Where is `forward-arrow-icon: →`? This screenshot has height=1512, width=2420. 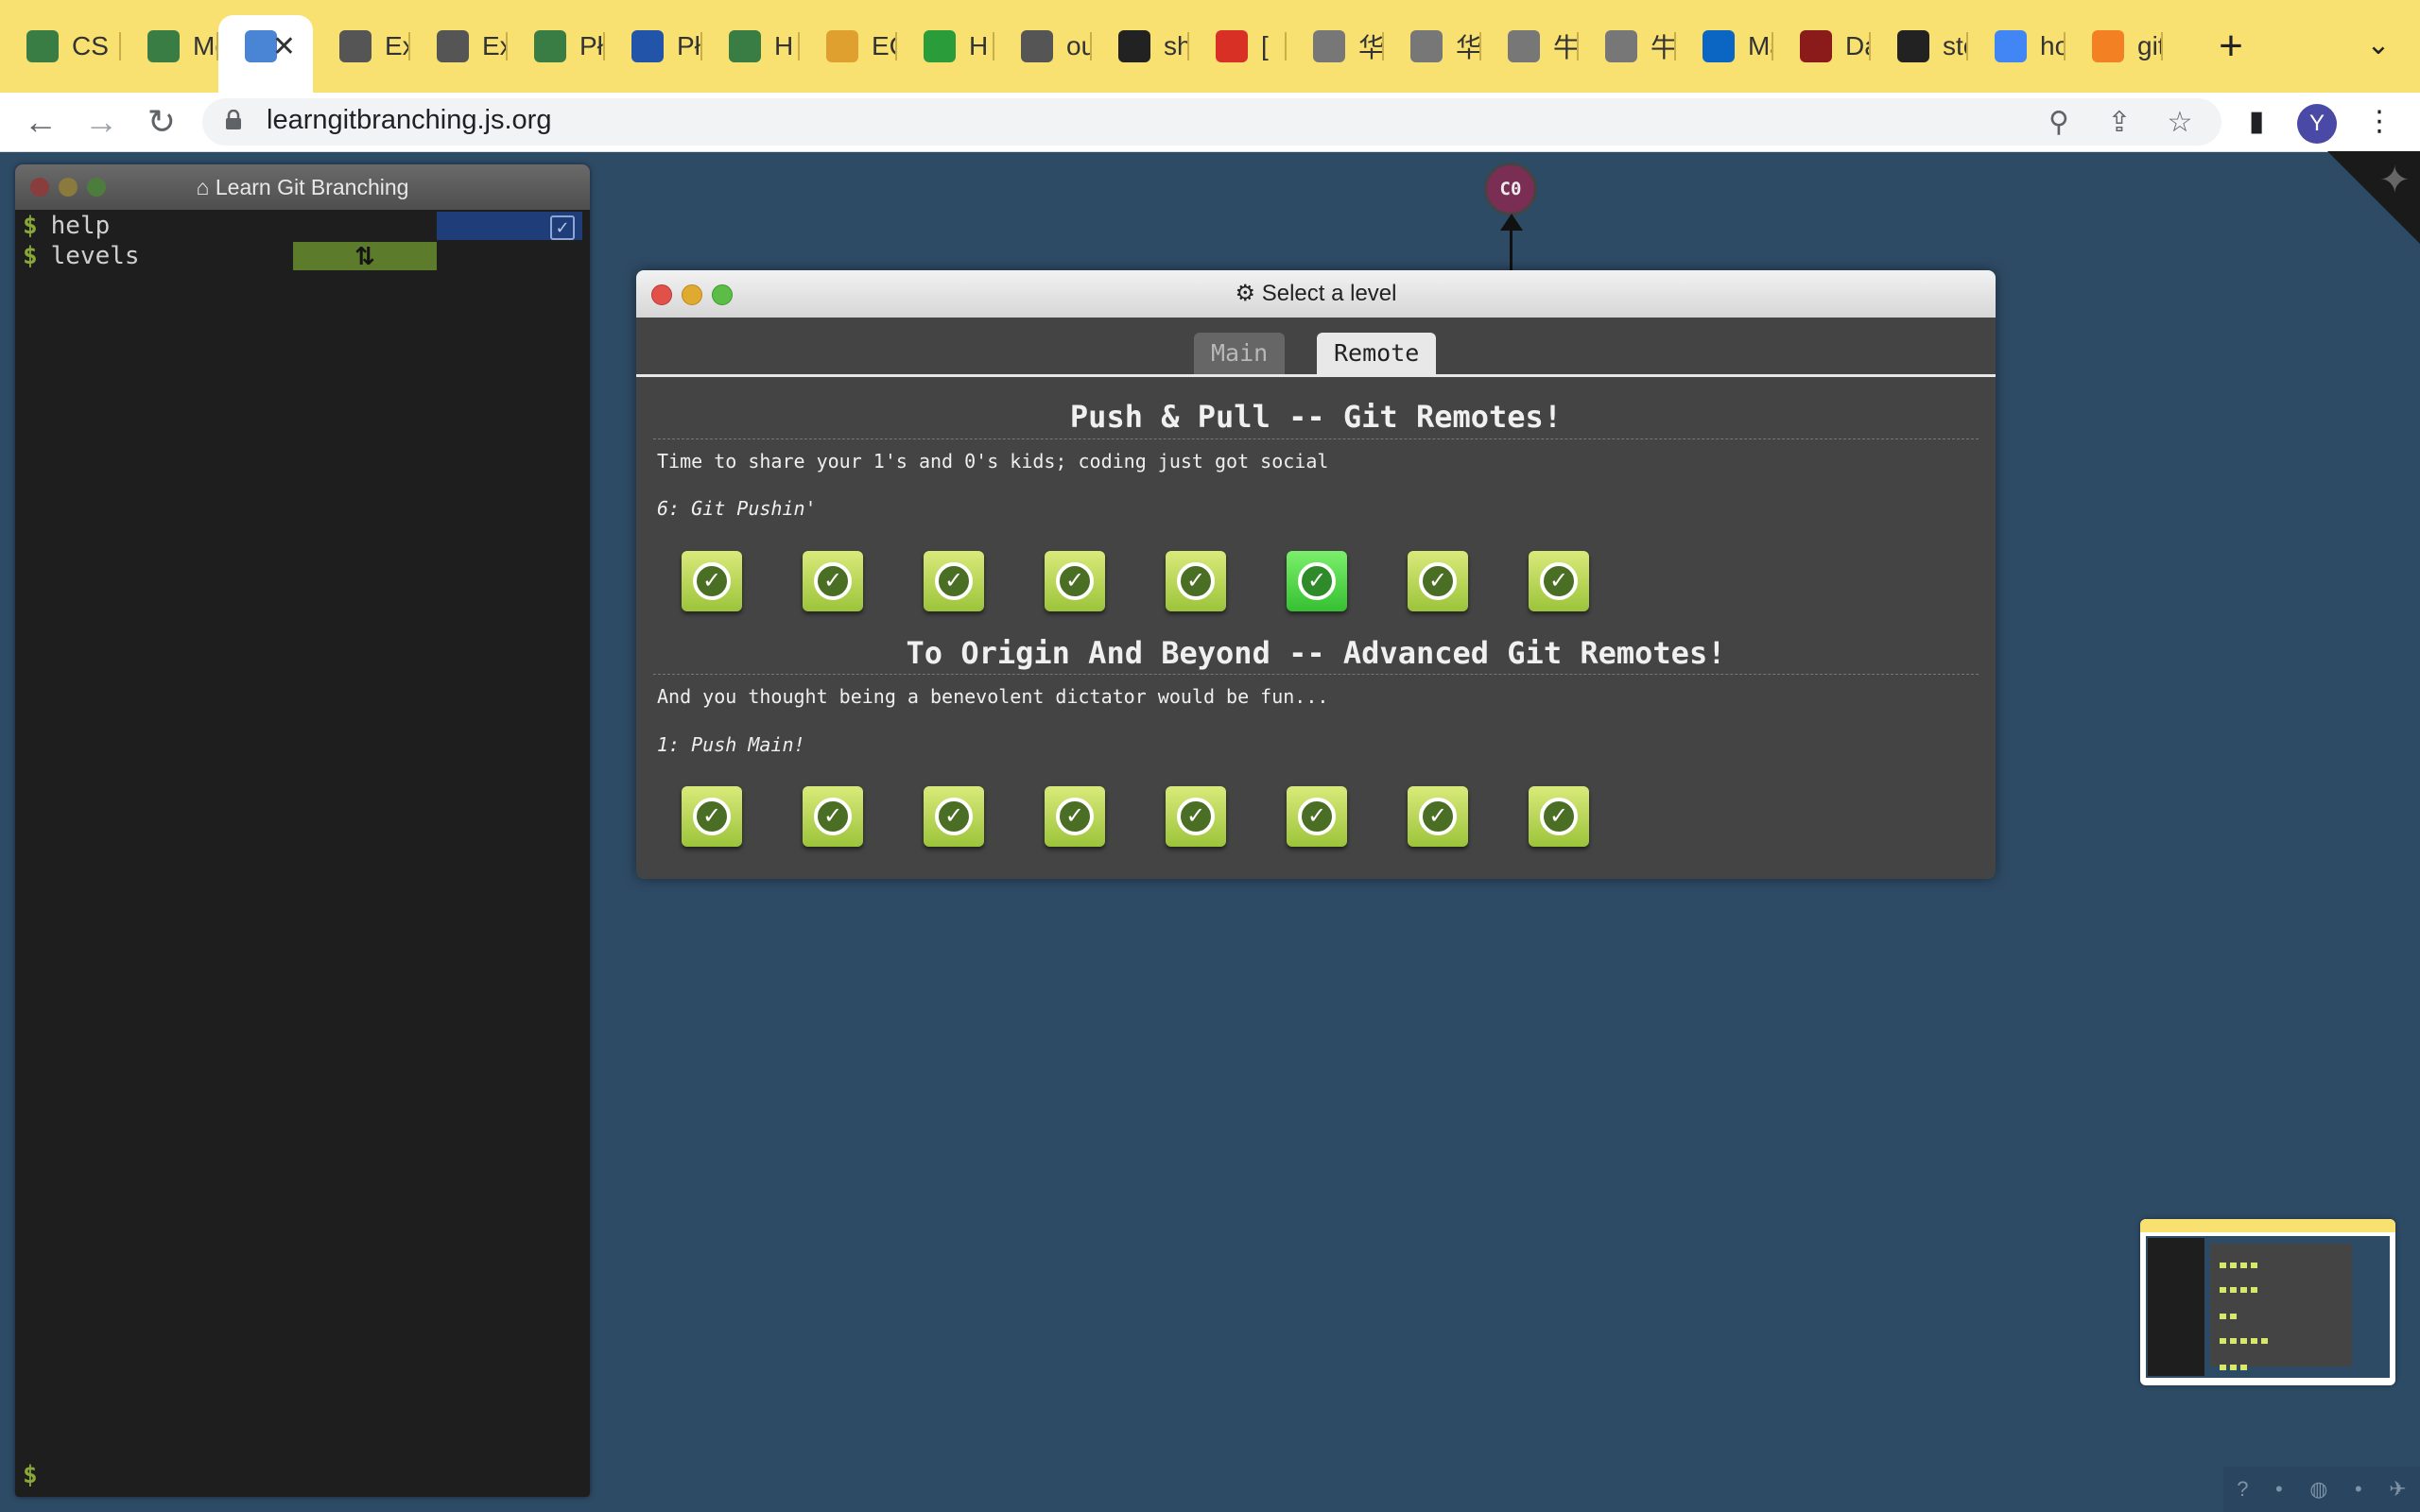
forward-arrow-icon: → is located at coordinates (101, 122).